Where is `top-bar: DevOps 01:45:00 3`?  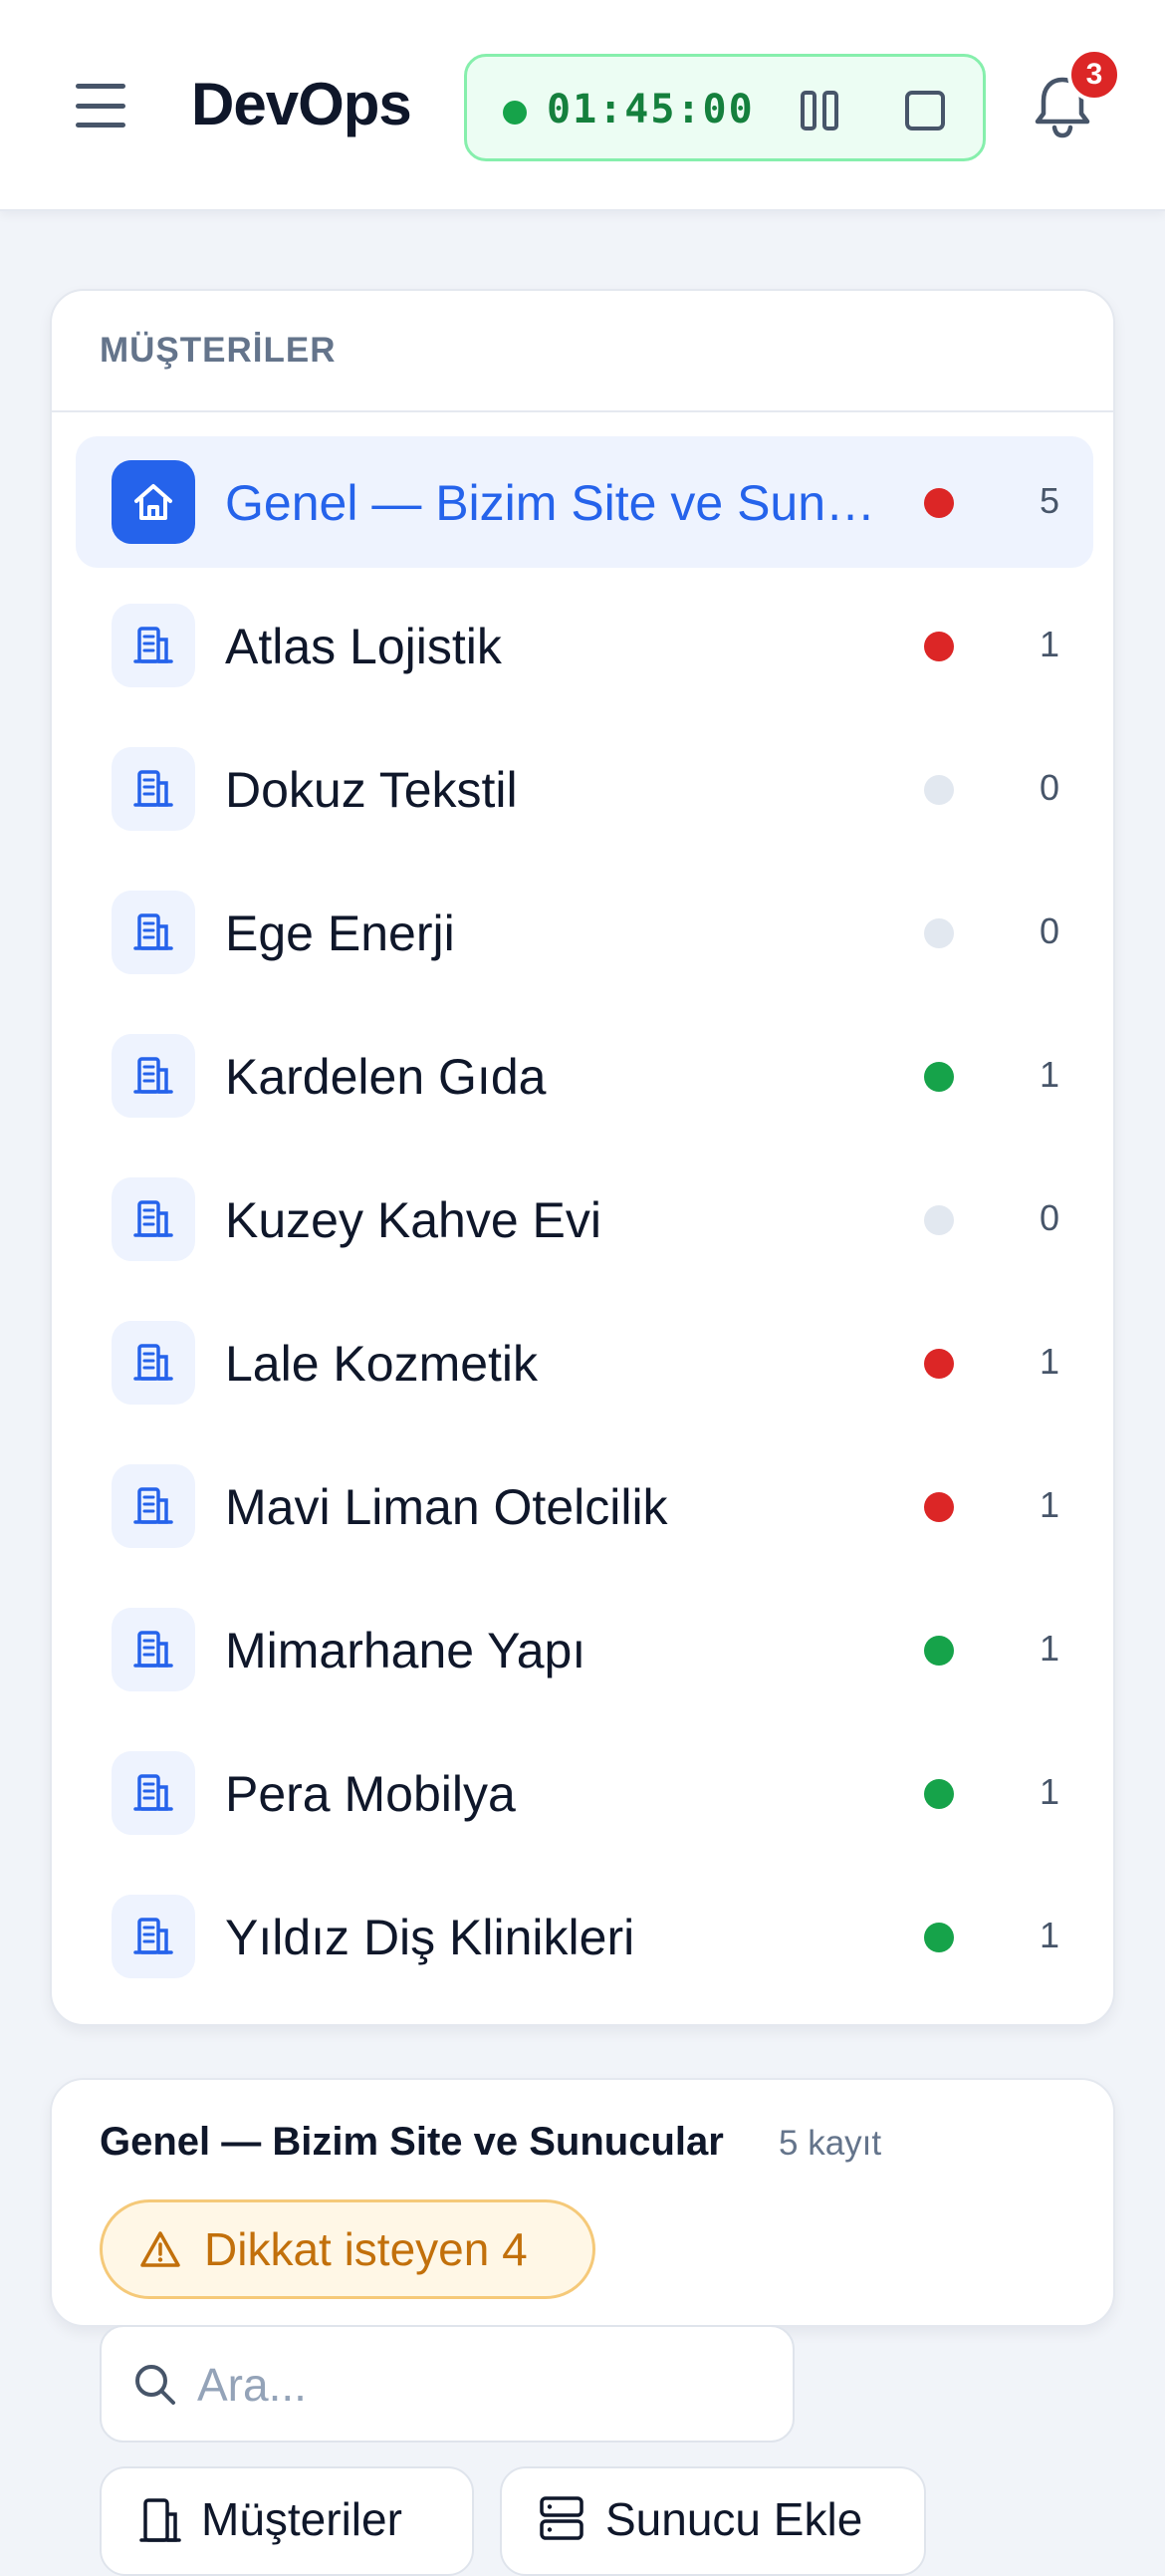 top-bar: DevOps 01:45:00 3 is located at coordinates (582, 105).